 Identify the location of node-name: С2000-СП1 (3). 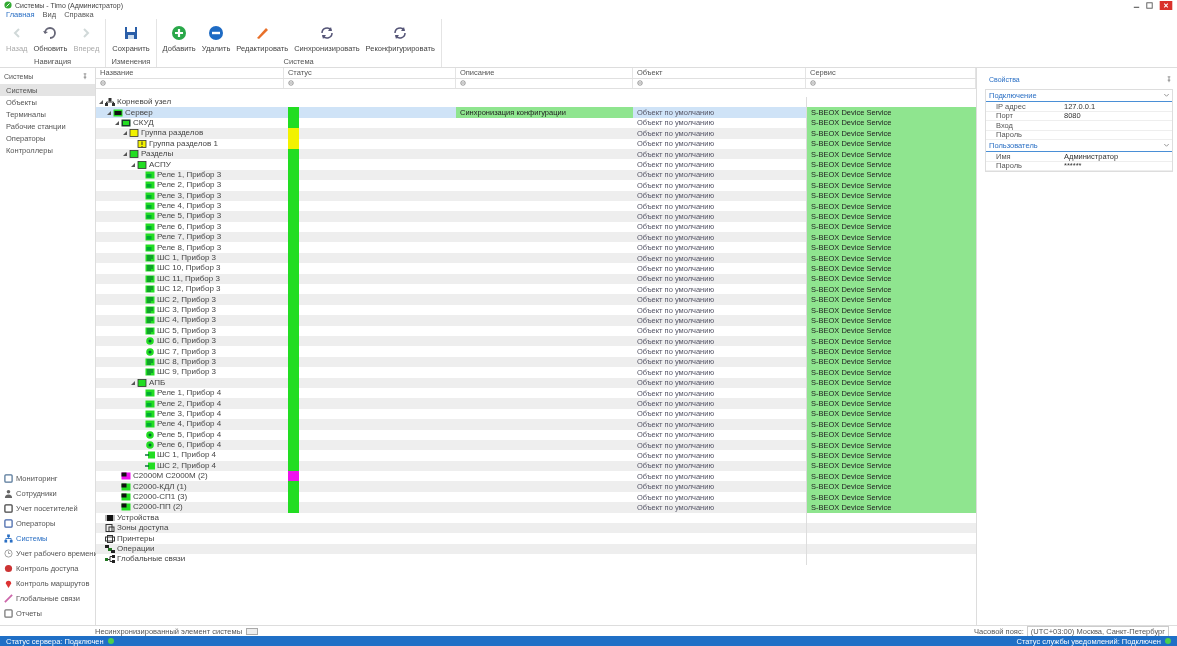
(160, 497).